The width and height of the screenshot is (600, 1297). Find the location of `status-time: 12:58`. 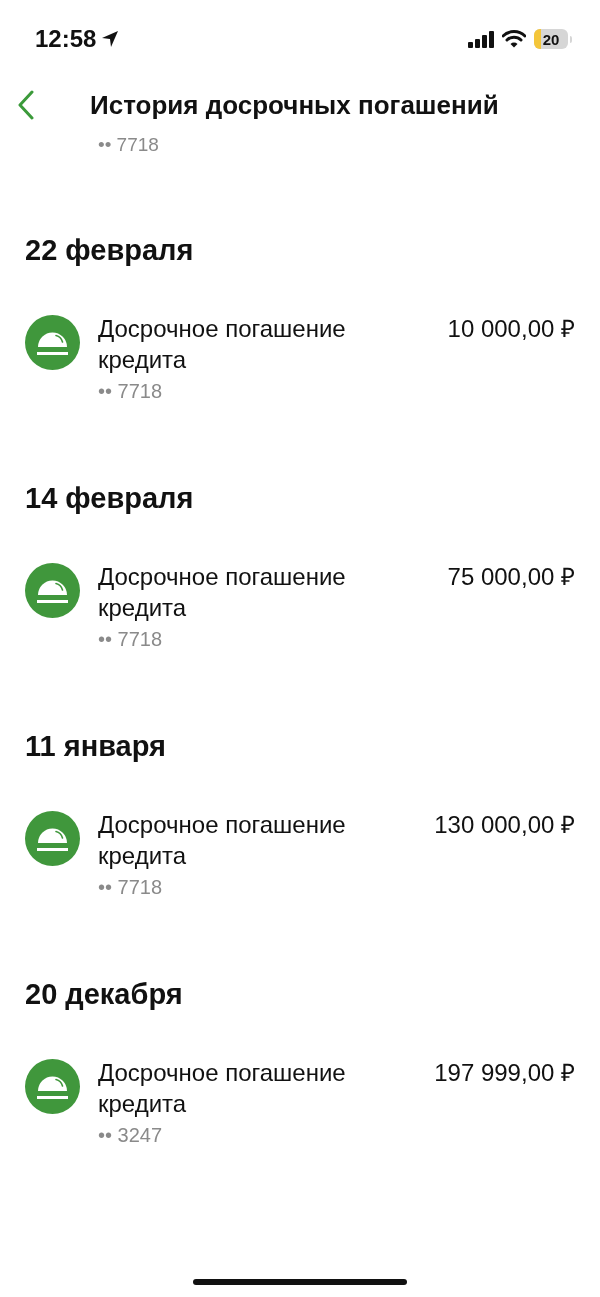

status-time: 12:58 is located at coordinates (66, 39).